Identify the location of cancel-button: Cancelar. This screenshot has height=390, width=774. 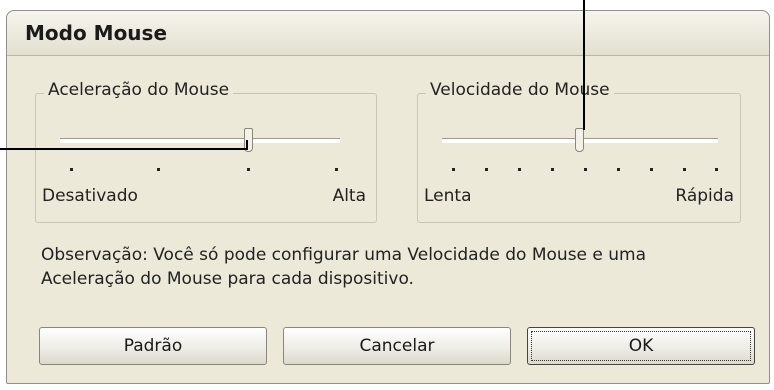
(397, 346).